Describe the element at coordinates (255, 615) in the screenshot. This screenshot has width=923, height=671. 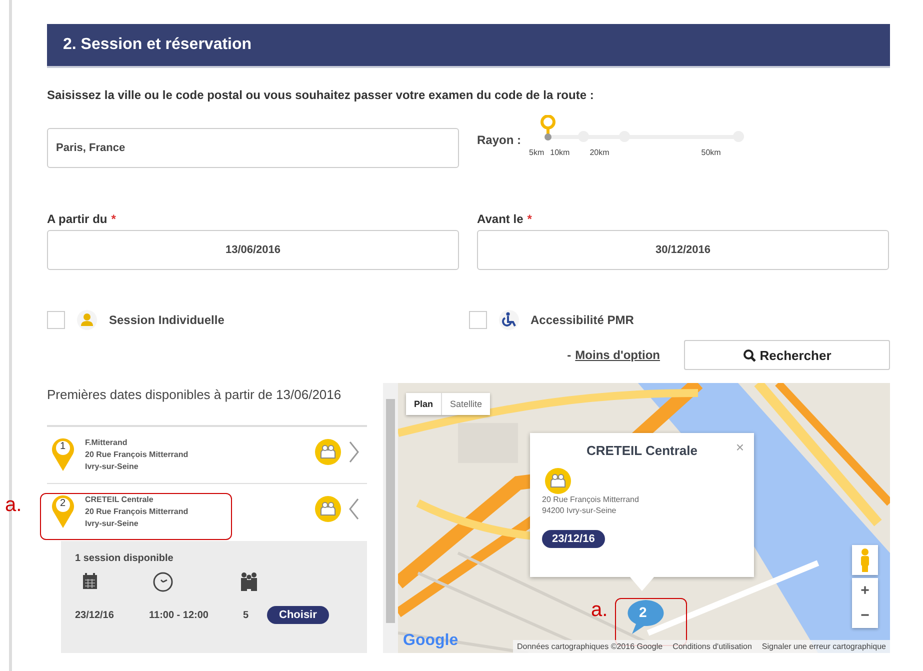
I see `session-seats: 5` at that location.